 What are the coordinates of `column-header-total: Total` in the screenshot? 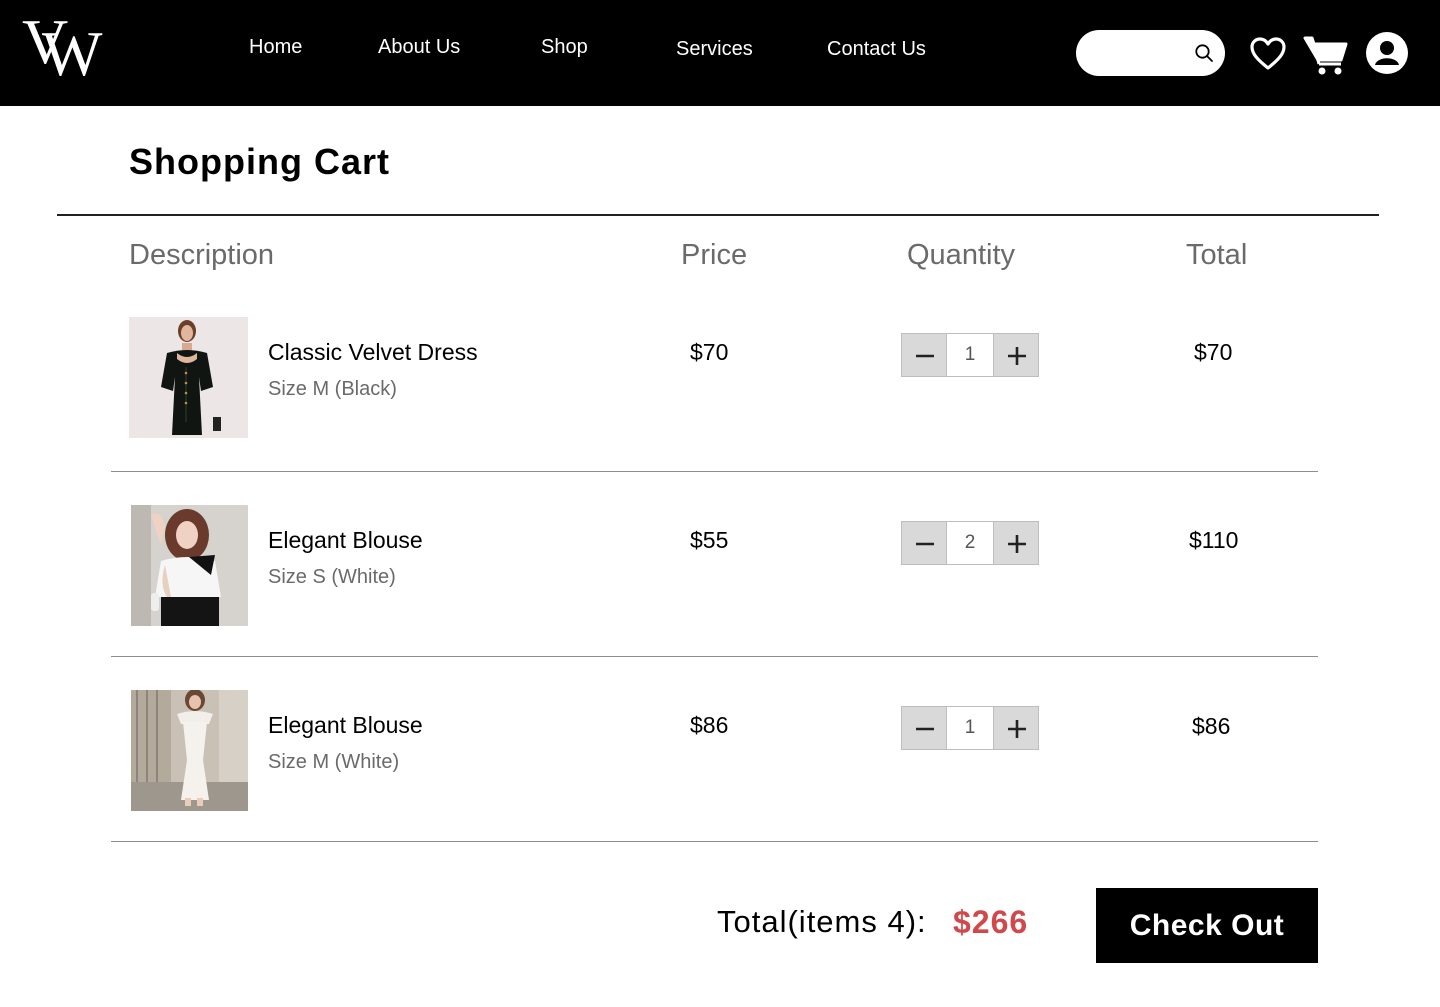 It's located at (1217, 255).